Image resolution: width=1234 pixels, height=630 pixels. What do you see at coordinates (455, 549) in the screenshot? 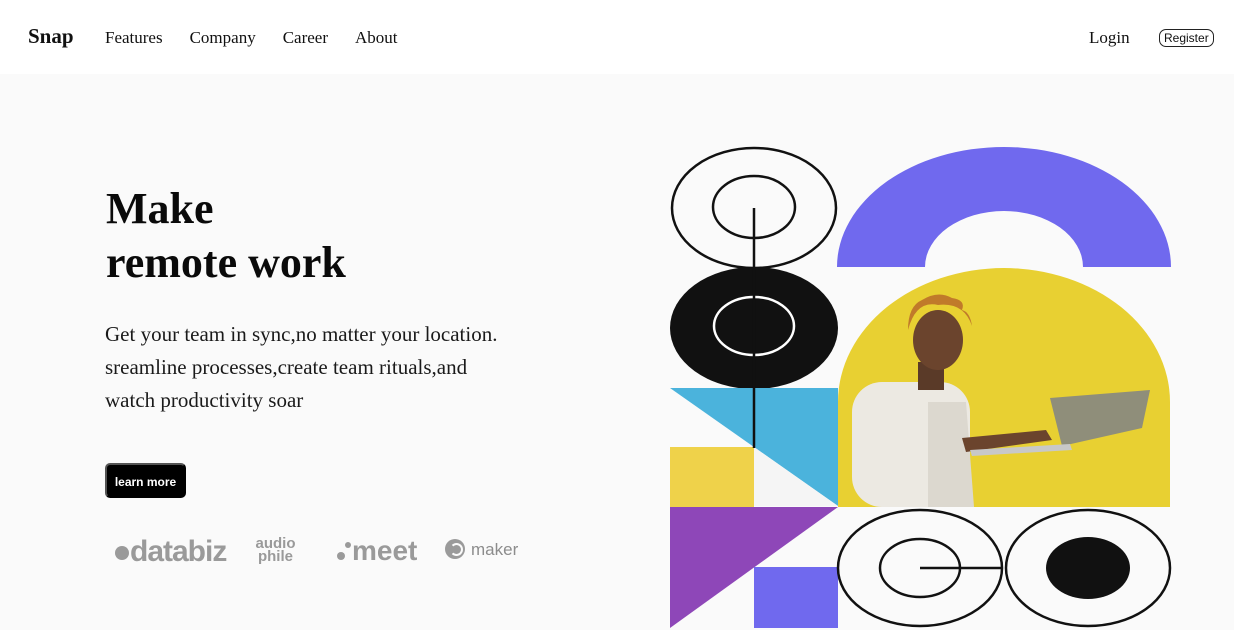
I see `maker-icon` at bounding box center [455, 549].